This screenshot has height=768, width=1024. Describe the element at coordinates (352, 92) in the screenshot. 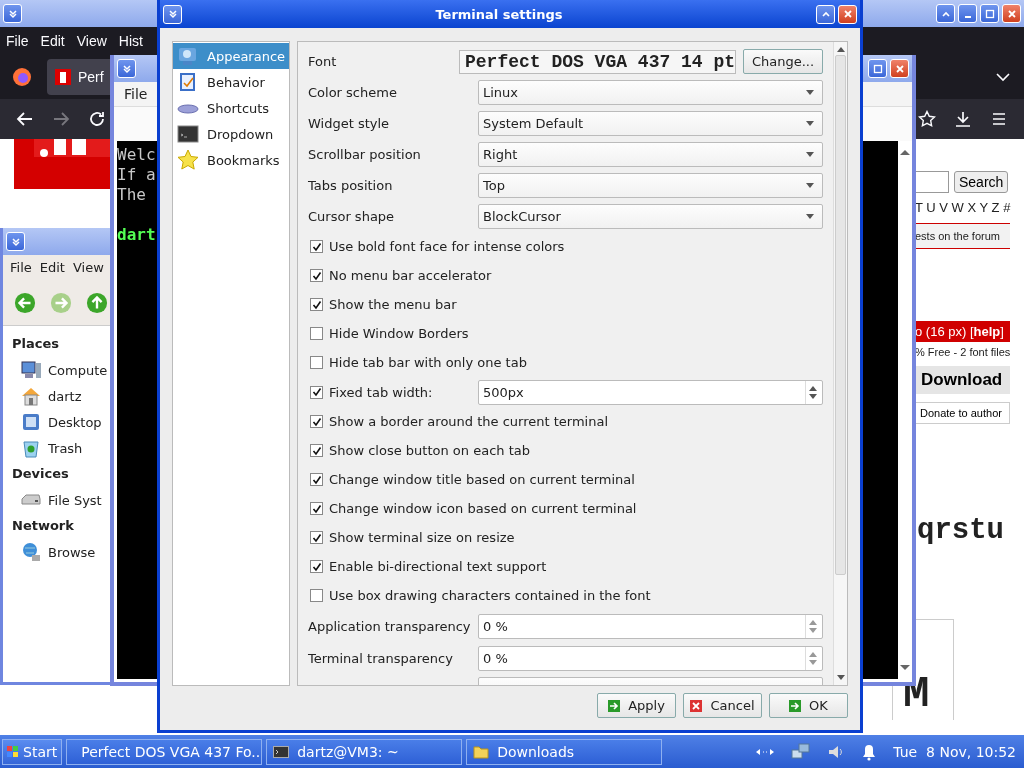

I see `setting-label: Color scheme` at that location.